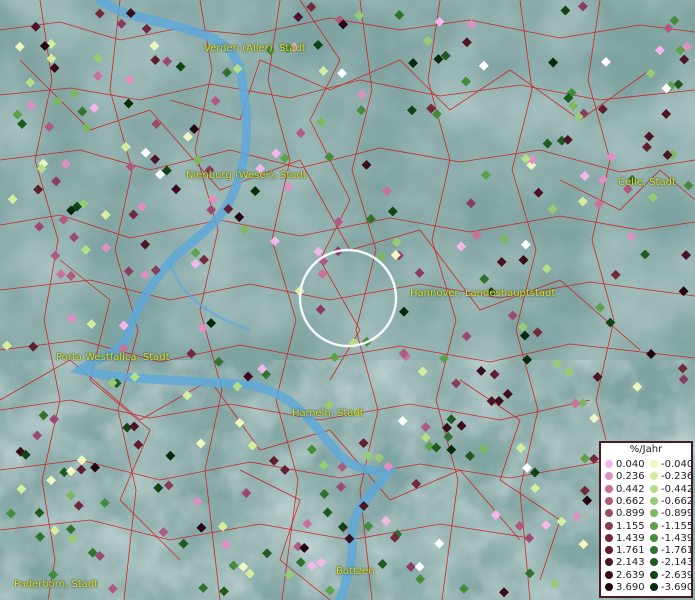 The width and height of the screenshot is (695, 600). I want to click on city-label-hannover: Hannover, Landeshauptstadt, so click(482, 293).